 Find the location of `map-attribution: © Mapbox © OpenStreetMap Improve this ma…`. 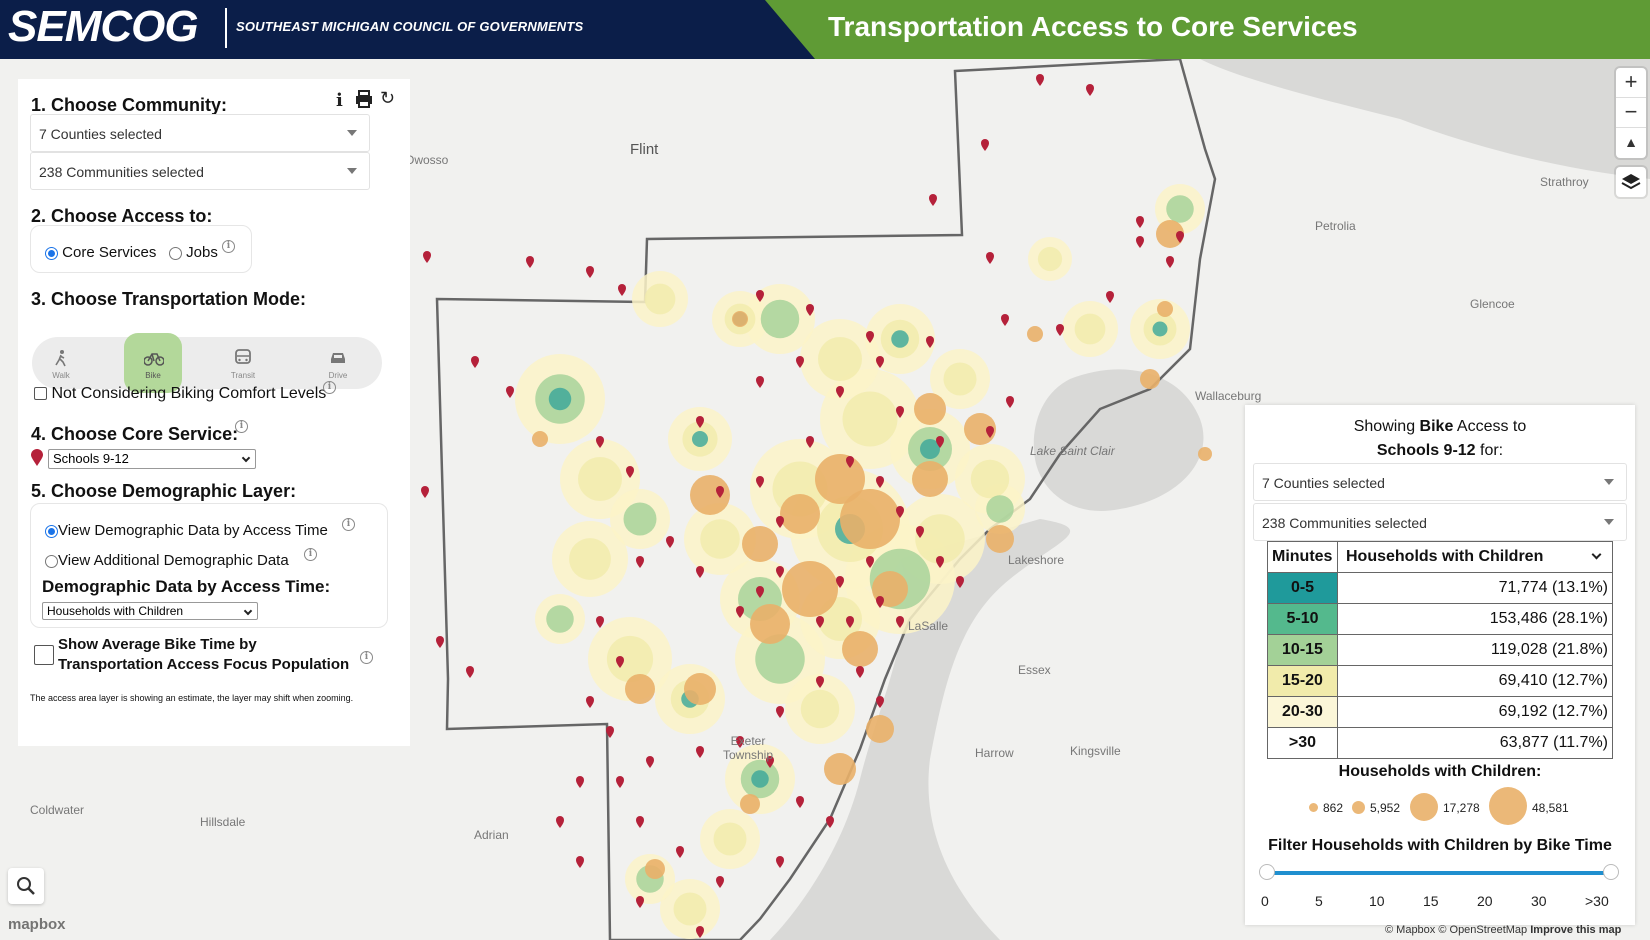

map-attribution: © Mapbox © OpenStreetMap Improve this ma… is located at coordinates (1503, 930).